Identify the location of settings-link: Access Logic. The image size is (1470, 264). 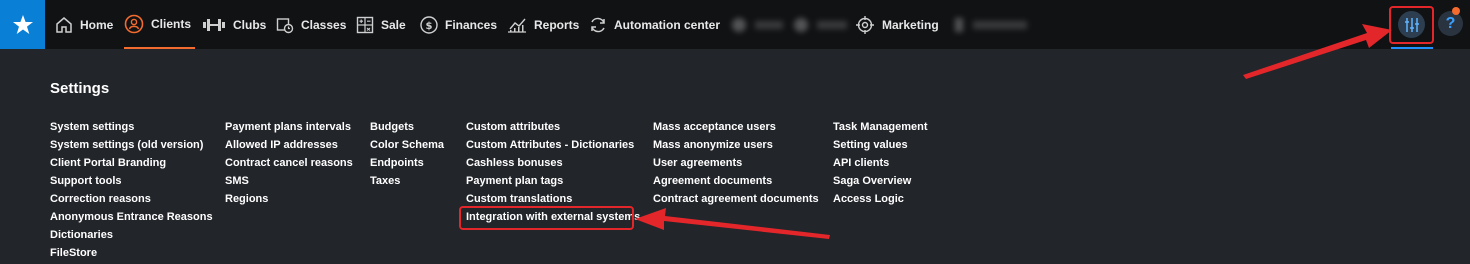
(880, 200).